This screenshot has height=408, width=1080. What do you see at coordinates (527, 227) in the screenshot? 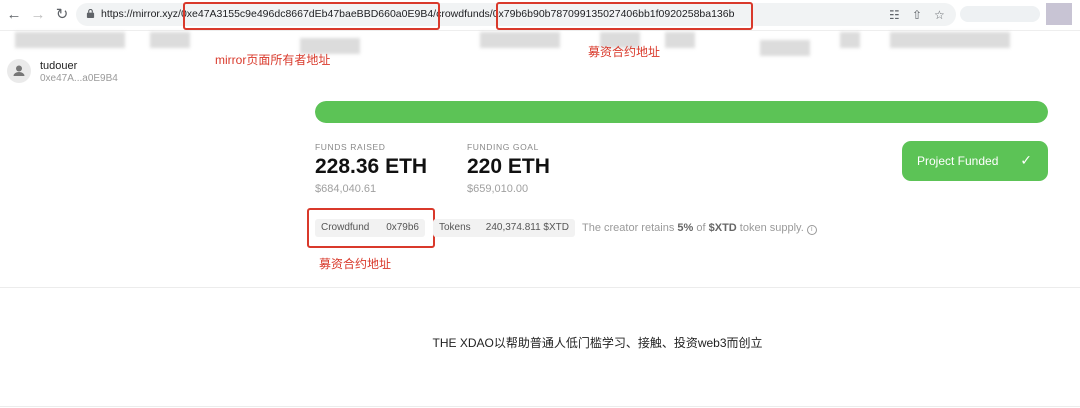
I see `tokens-chip-value: 240,374.811 $XTD` at bounding box center [527, 227].